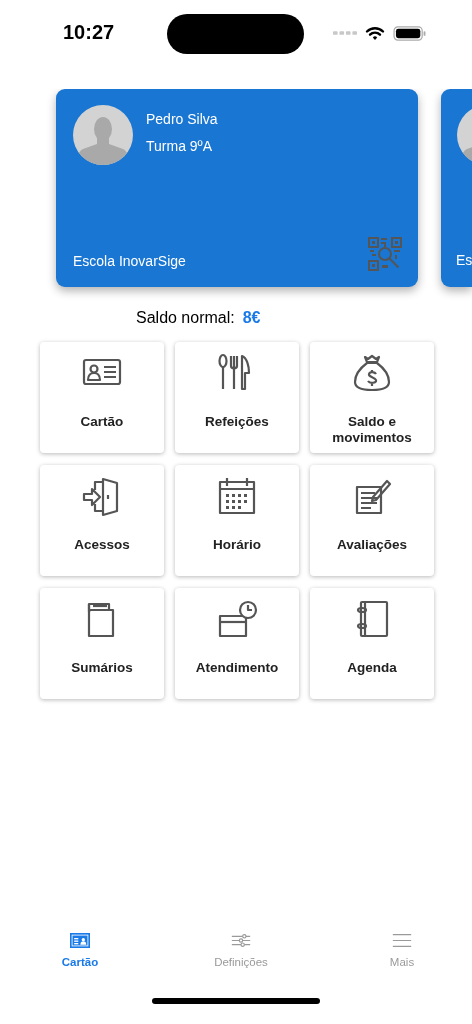  What do you see at coordinates (402, 940) in the screenshot?
I see `menu-icon` at bounding box center [402, 940].